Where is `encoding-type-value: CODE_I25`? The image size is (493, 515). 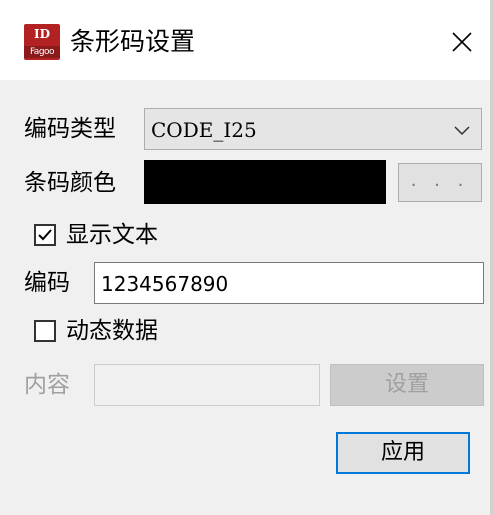
encoding-type-value: CODE_I25 is located at coordinates (204, 130).